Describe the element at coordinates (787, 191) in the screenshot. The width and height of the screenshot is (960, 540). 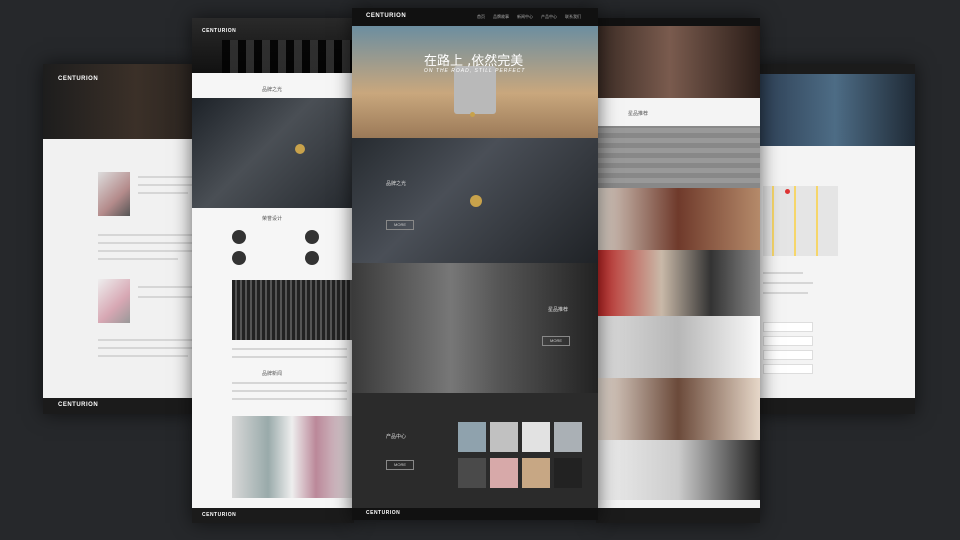
I see `map-pin-icon` at that location.